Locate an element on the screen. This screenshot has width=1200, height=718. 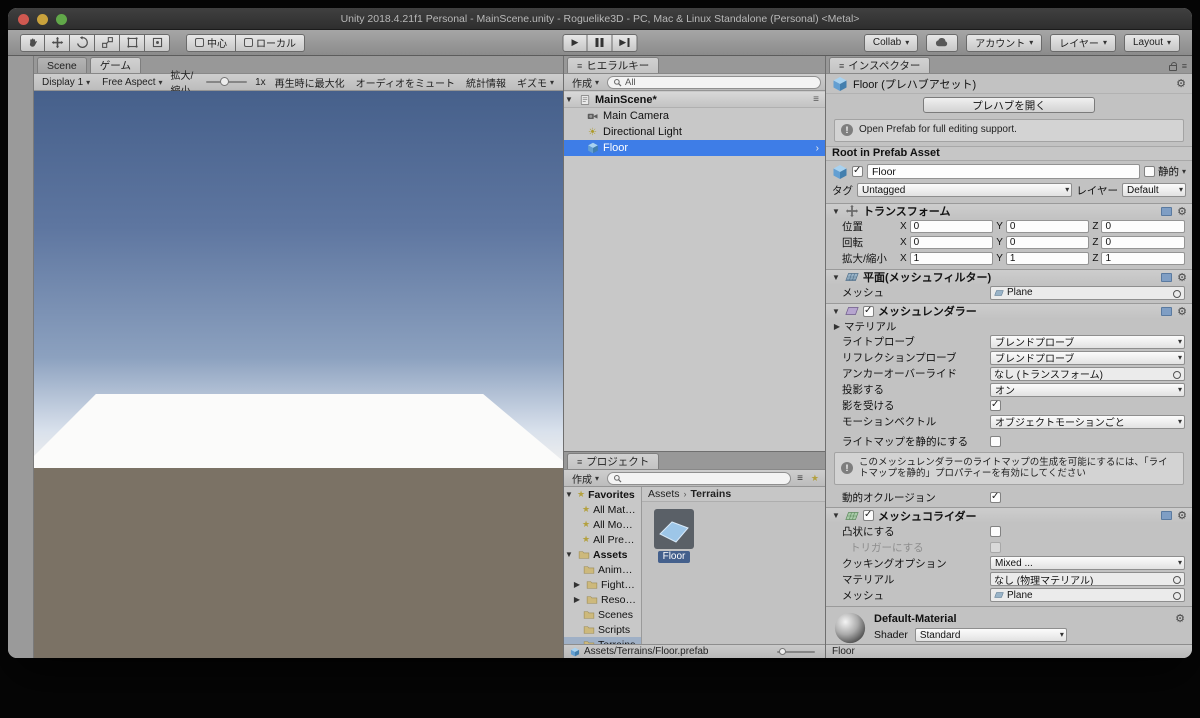
tab-inspector: ≡ インスペクター is located at coordinates (880, 65).